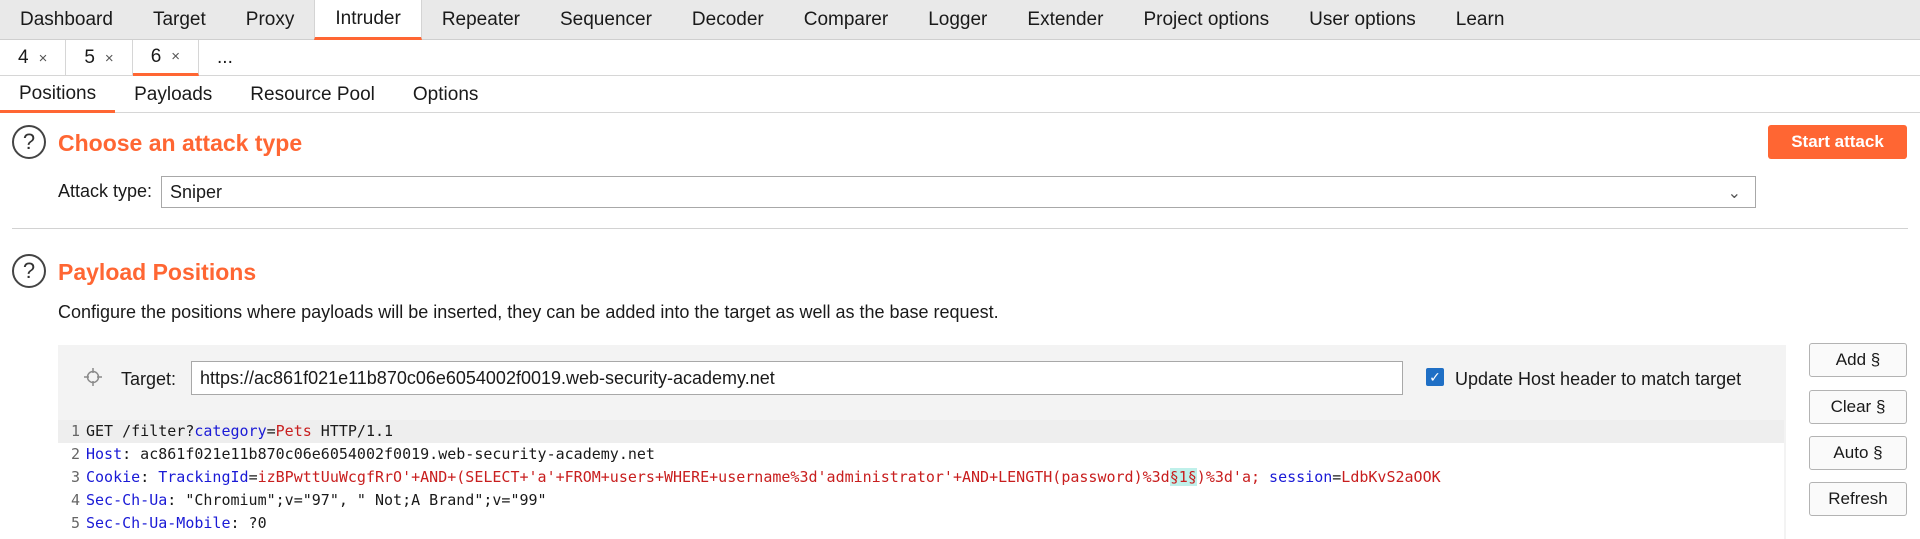 The image size is (1920, 539). I want to click on update-host-label: Update Host header to match target, so click(1598, 379).